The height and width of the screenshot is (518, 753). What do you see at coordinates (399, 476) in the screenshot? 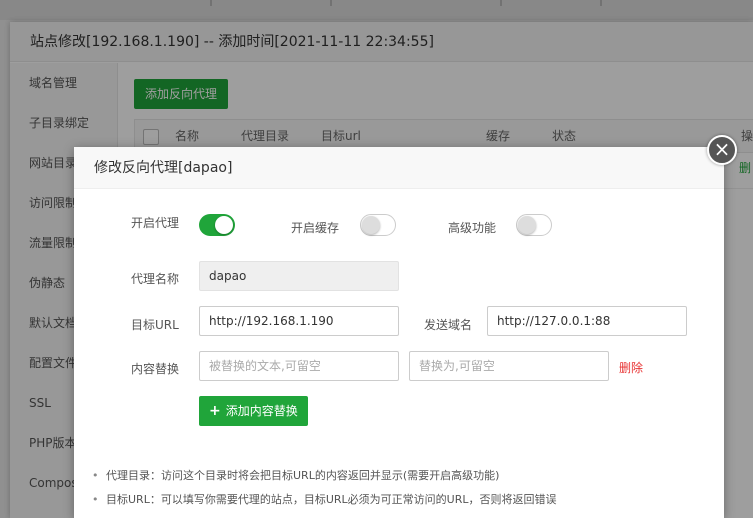
I see `help-note-proxy-dir: 代理目录：访问这个目录时将会把目标URL的内容返回并显示(需要开启高级功能)` at bounding box center [399, 476].